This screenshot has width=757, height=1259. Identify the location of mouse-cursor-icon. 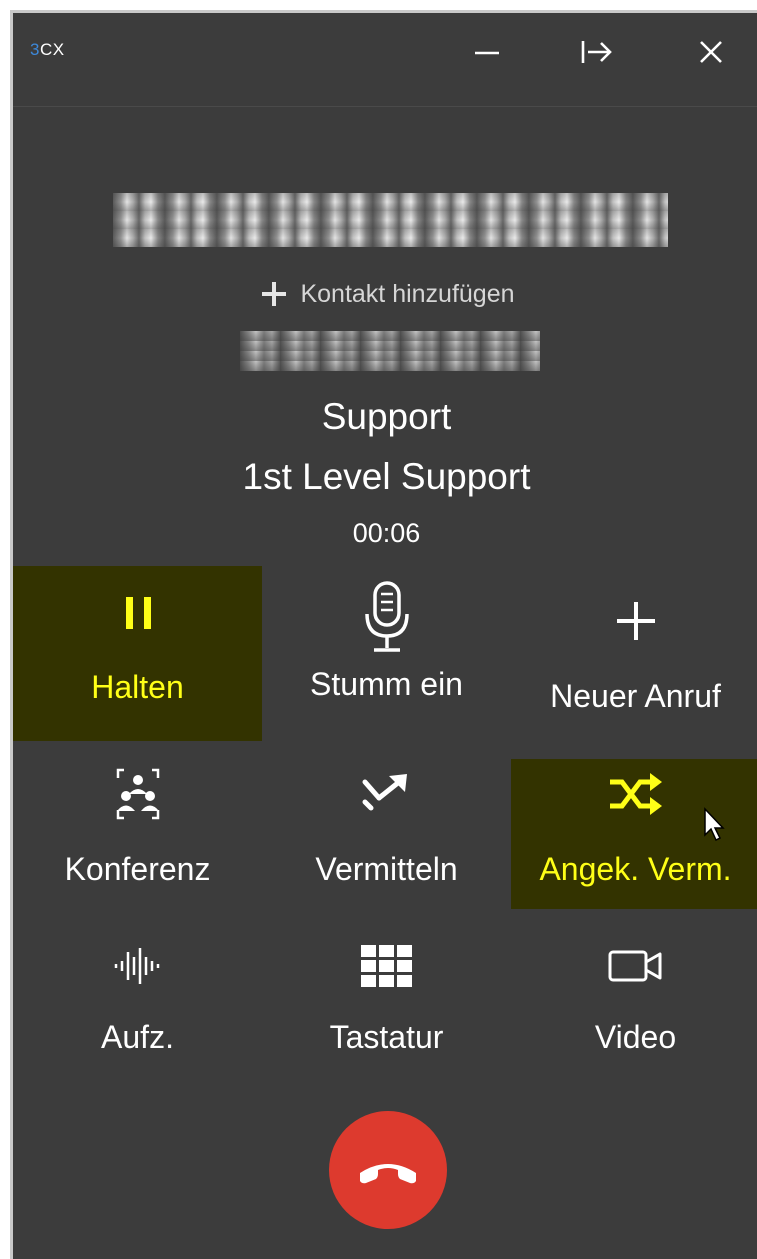
(714, 824).